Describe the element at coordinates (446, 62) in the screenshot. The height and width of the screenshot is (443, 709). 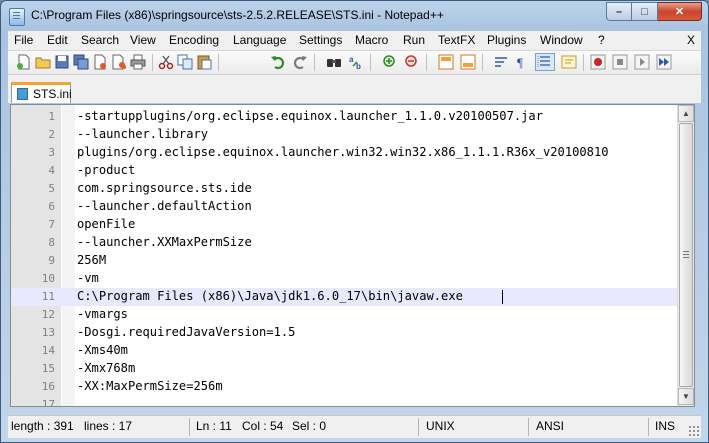
I see `sync-vertical-icon` at that location.